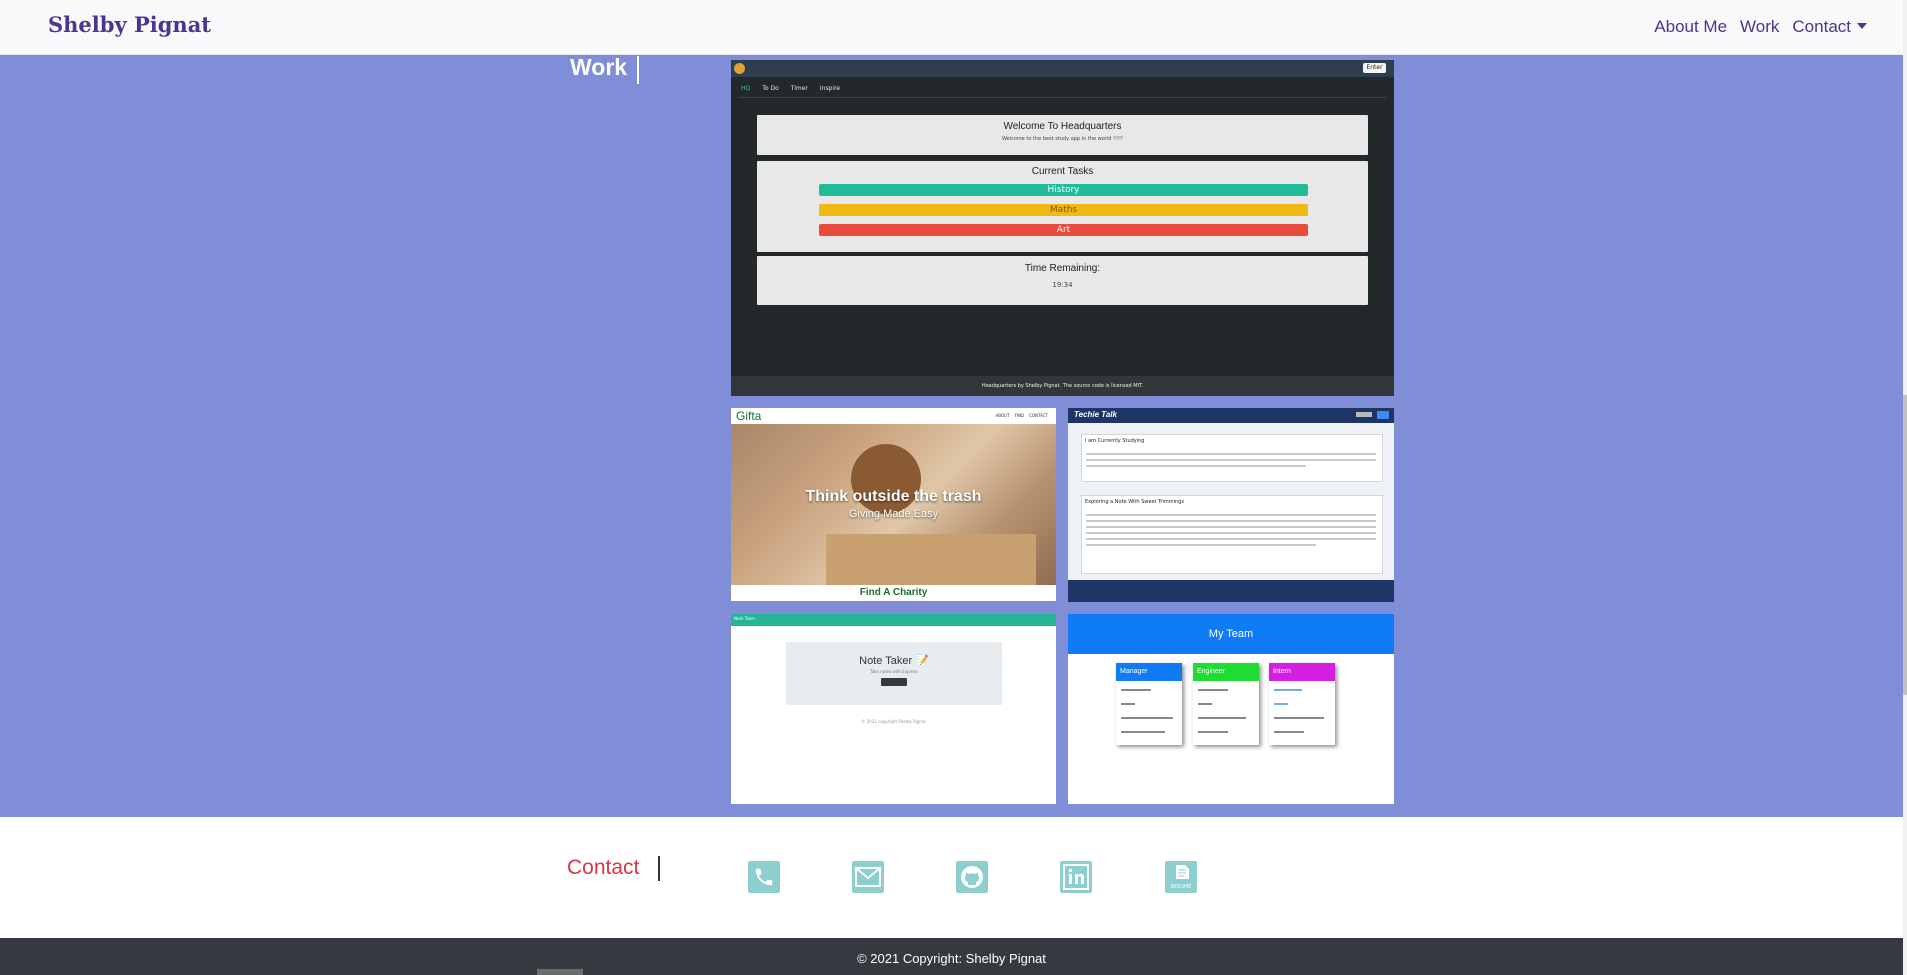 Image resolution: width=1907 pixels, height=975 pixels. Describe the element at coordinates (1062, 97) in the screenshot. I see `divider` at that location.